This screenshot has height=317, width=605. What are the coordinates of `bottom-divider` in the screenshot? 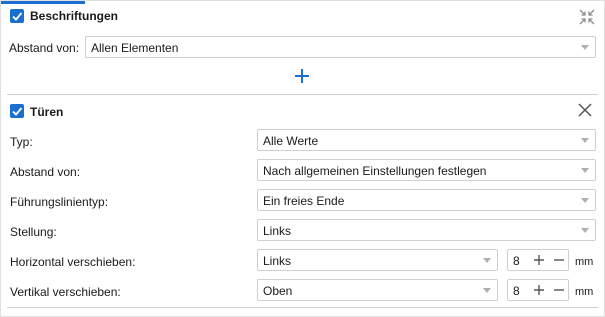 It's located at (302, 307).